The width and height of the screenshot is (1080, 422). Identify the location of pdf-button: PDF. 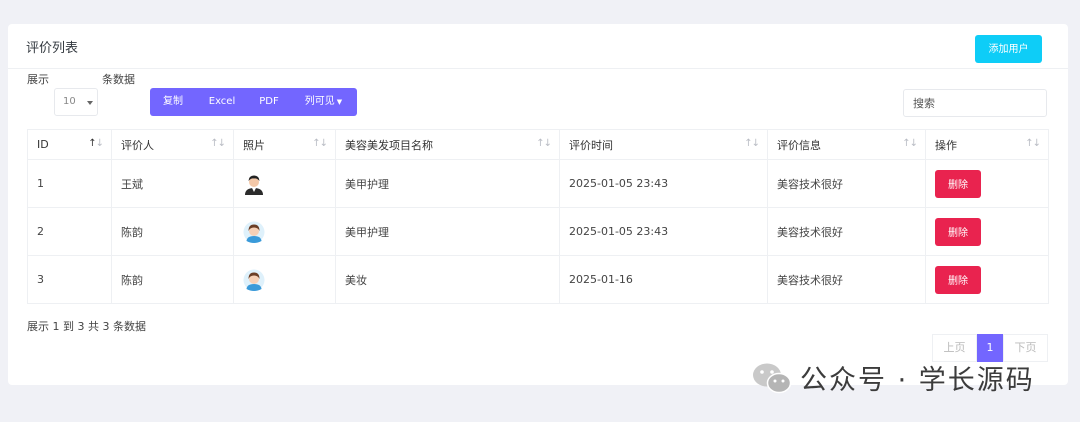
(269, 102).